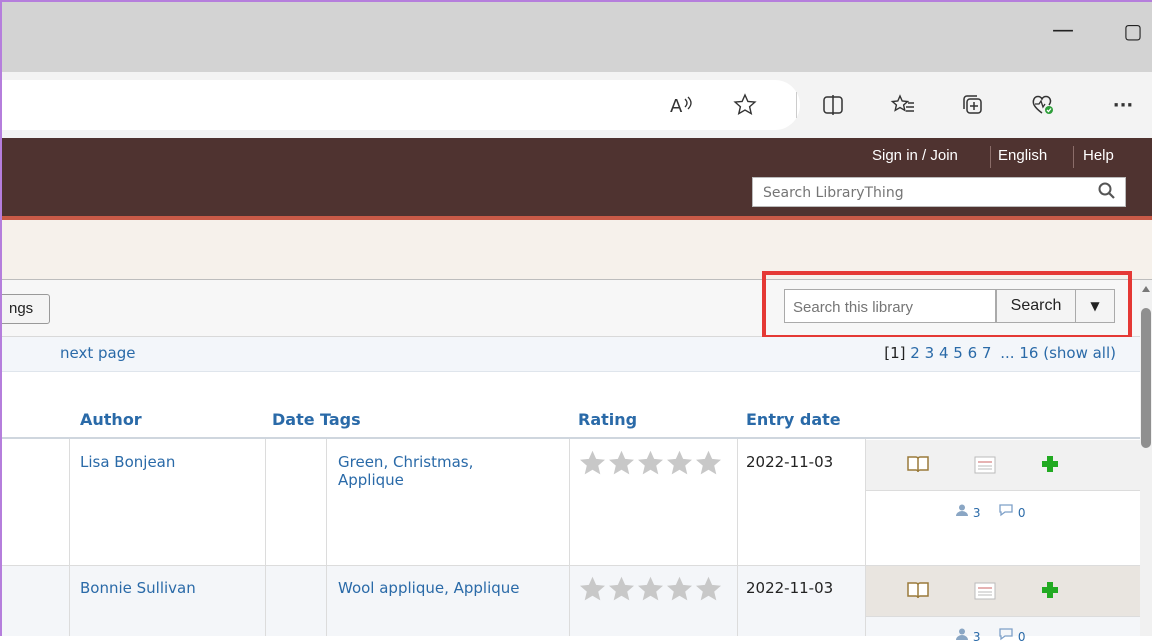 The width and height of the screenshot is (1152, 644). I want to click on pagination: [1] 2 3 4 5 6 7 ... 16 (show all), so click(1000, 353).